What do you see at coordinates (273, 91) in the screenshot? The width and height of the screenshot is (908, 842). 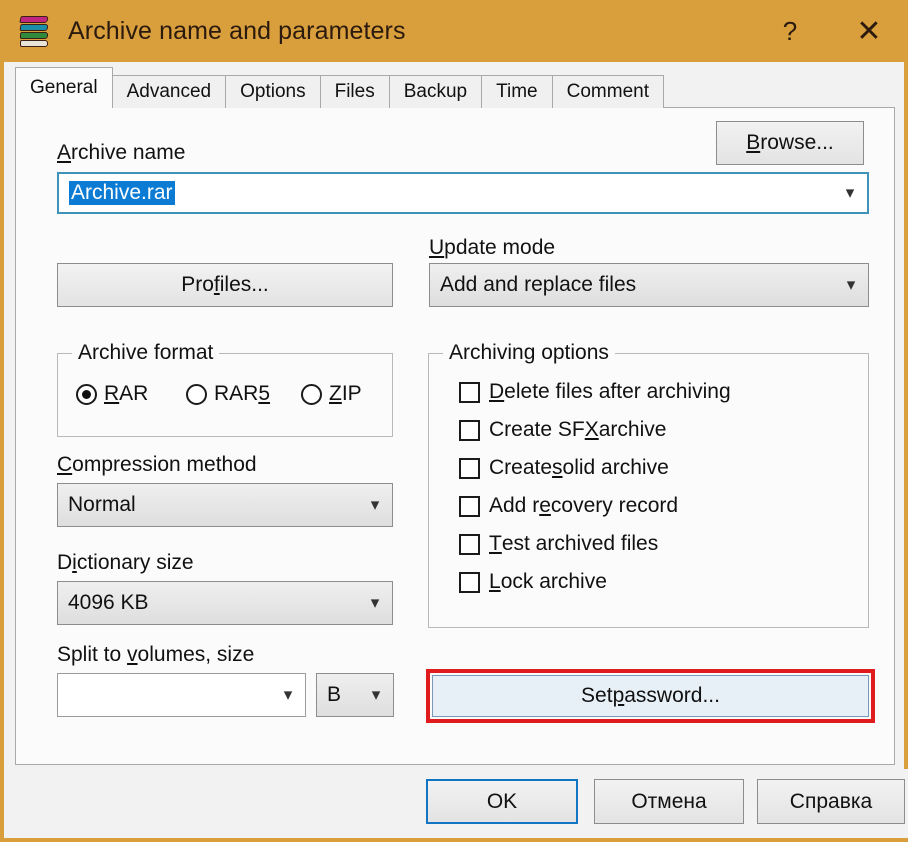 I see `tab-options: Options` at bounding box center [273, 91].